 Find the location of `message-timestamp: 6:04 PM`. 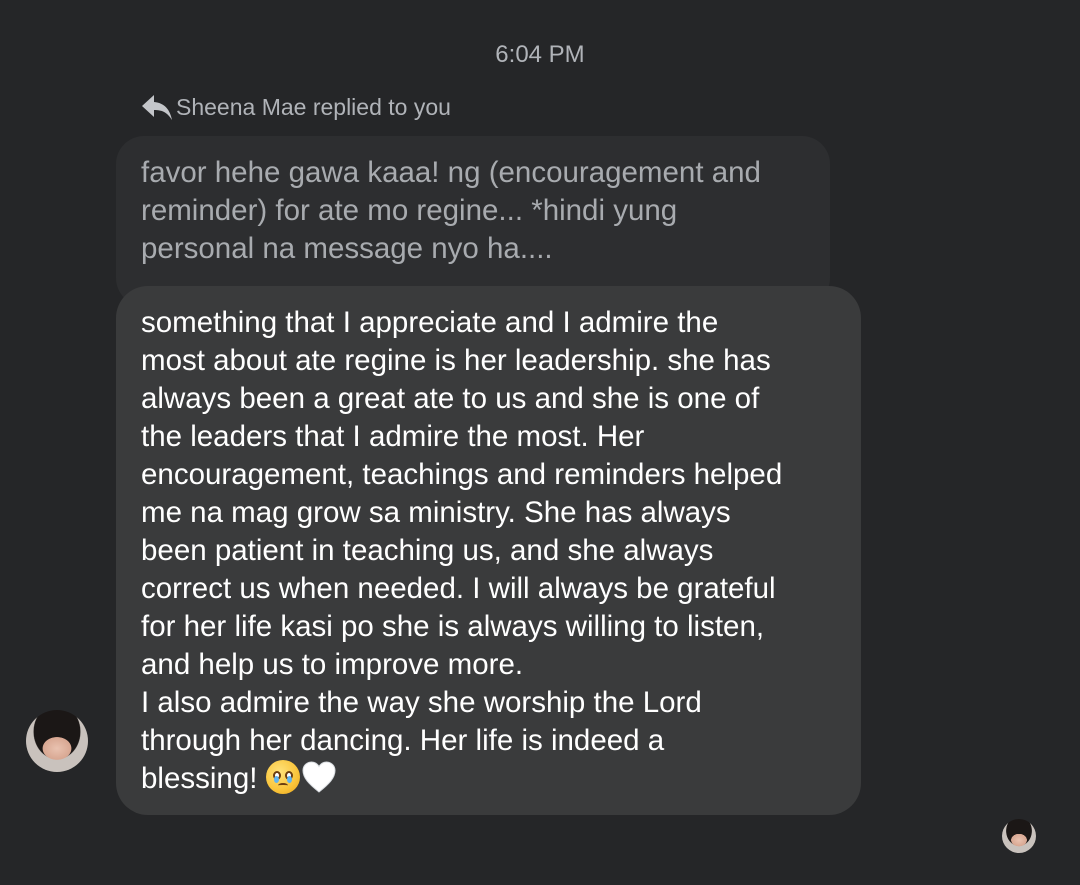

message-timestamp: 6:04 PM is located at coordinates (540, 54).